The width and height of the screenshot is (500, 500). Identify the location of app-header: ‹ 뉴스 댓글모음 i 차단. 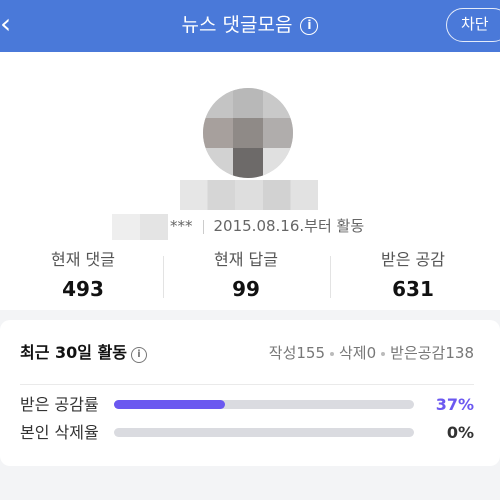
(250, 26).